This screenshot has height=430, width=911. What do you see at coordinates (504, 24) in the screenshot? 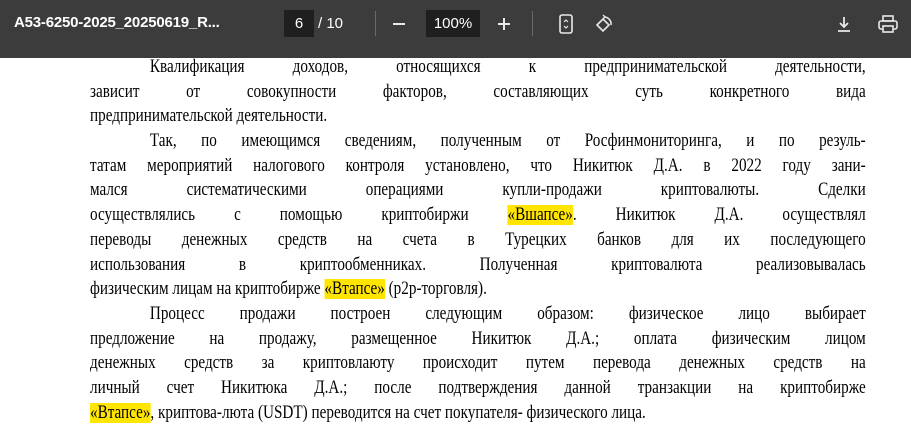
I see `zoom-in-icon` at bounding box center [504, 24].